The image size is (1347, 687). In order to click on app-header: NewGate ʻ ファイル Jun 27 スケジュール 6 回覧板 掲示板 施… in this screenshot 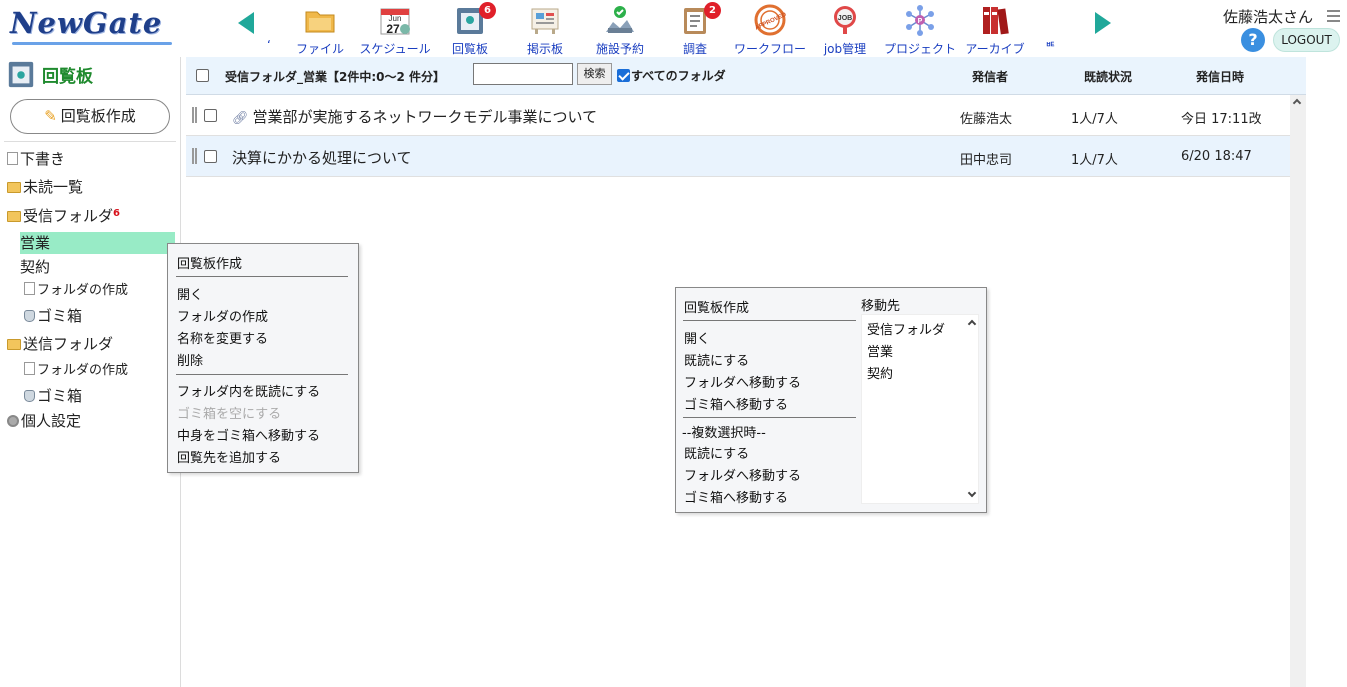, I will do `click(673, 28)`.